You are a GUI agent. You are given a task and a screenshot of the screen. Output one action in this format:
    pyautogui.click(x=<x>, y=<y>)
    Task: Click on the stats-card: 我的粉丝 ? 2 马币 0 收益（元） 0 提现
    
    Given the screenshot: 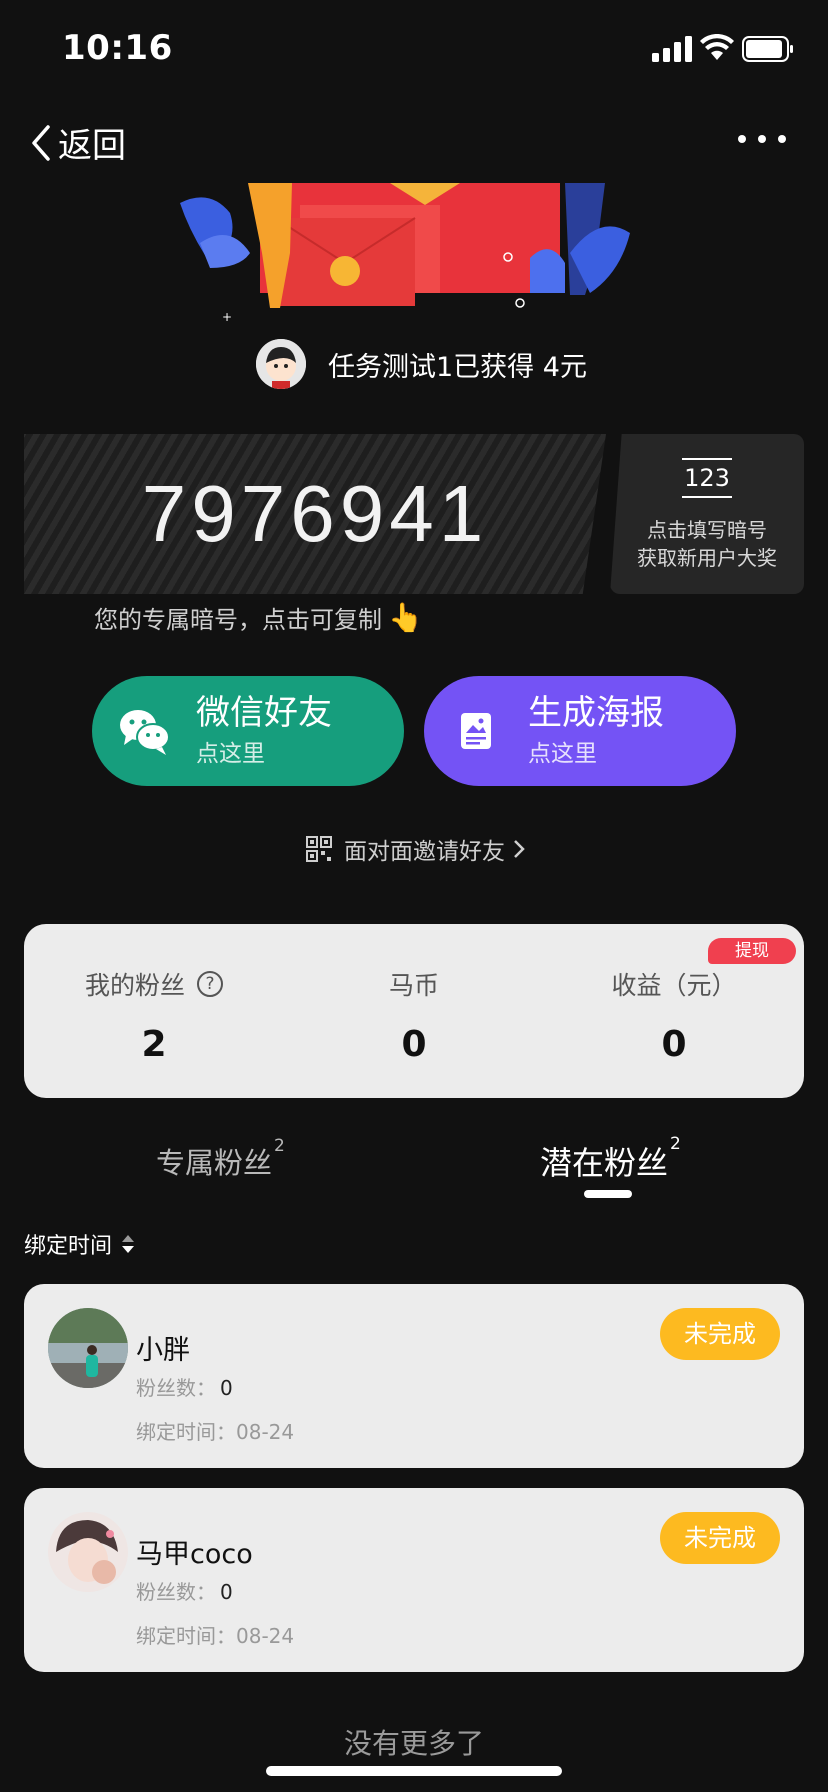 What is the action you would take?
    pyautogui.click(x=414, y=1011)
    